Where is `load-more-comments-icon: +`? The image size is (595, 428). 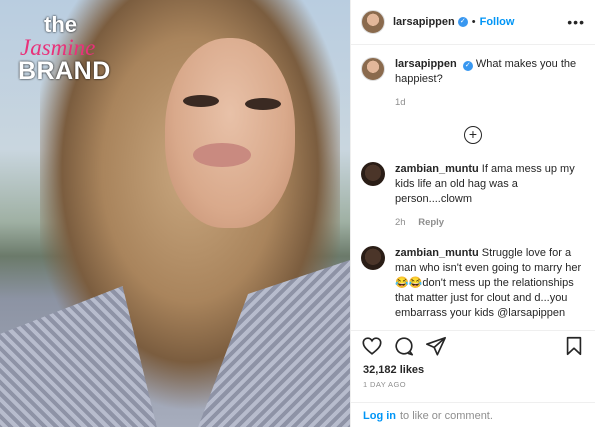
load-more-comments-icon: + is located at coordinates (473, 135).